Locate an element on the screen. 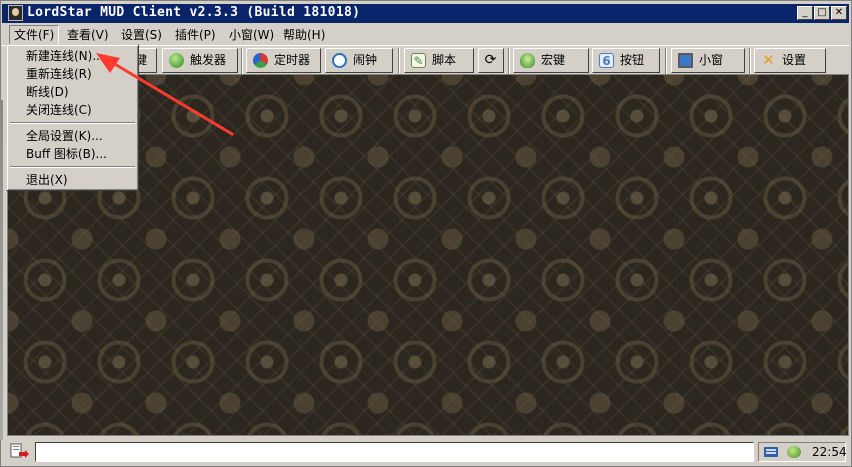 The width and height of the screenshot is (852, 467). menu-item-disconnect: 断线(D) is located at coordinates (72, 92).